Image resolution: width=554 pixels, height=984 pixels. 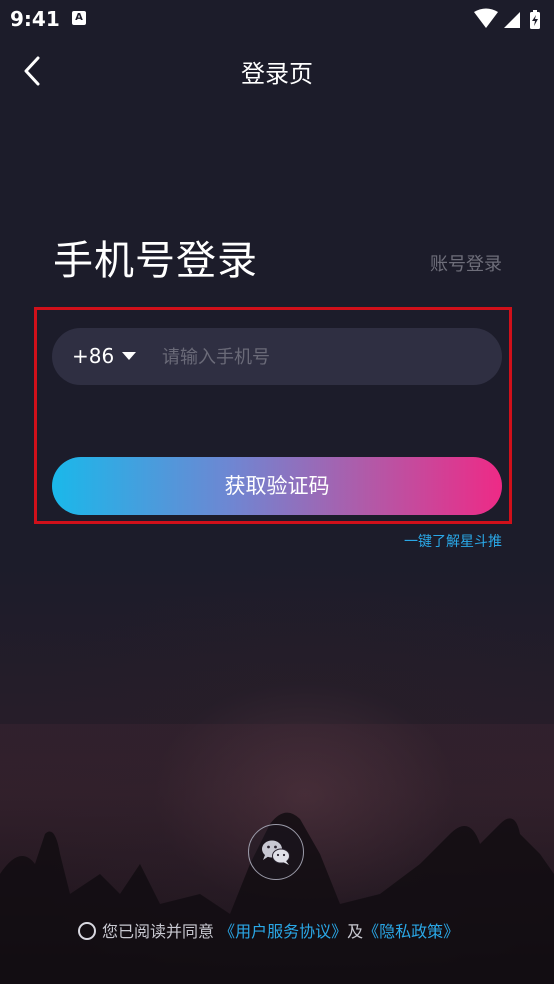 What do you see at coordinates (155, 261) in the screenshot?
I see `login-title: 手机号登录` at bounding box center [155, 261].